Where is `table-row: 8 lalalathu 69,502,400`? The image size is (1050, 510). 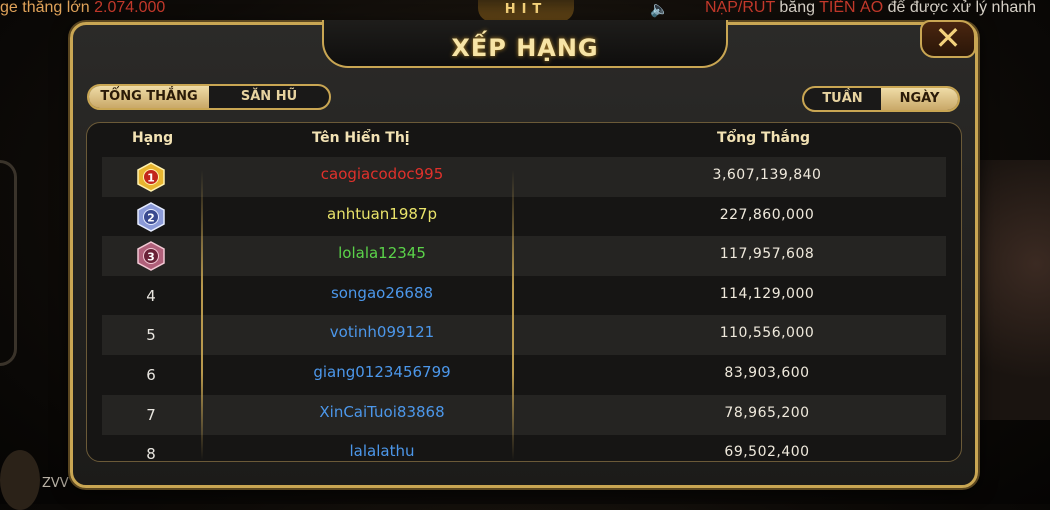 table-row: 8 lalalathu 69,502,400 is located at coordinates (524, 447).